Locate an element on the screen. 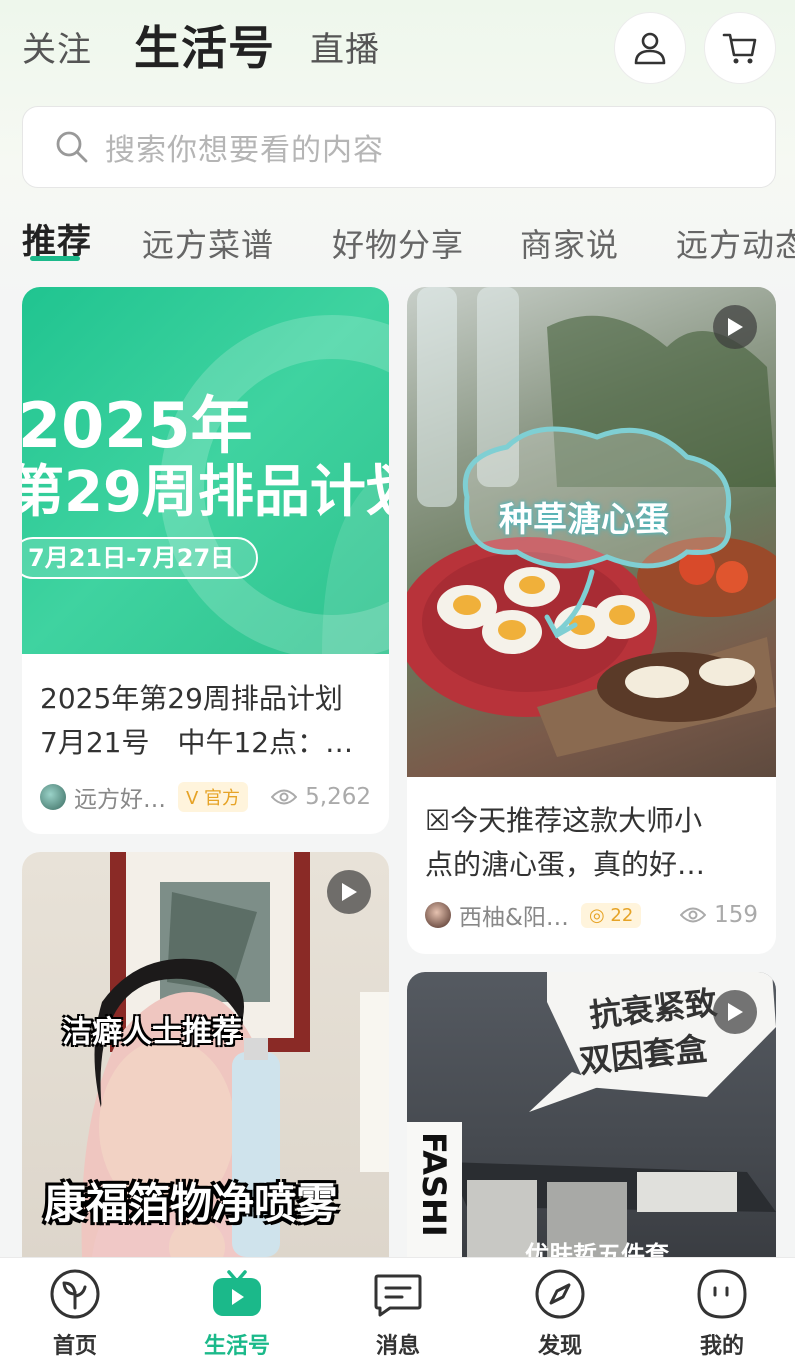 The width and height of the screenshot is (795, 1369). official-badge: V 官方 is located at coordinates (213, 797).